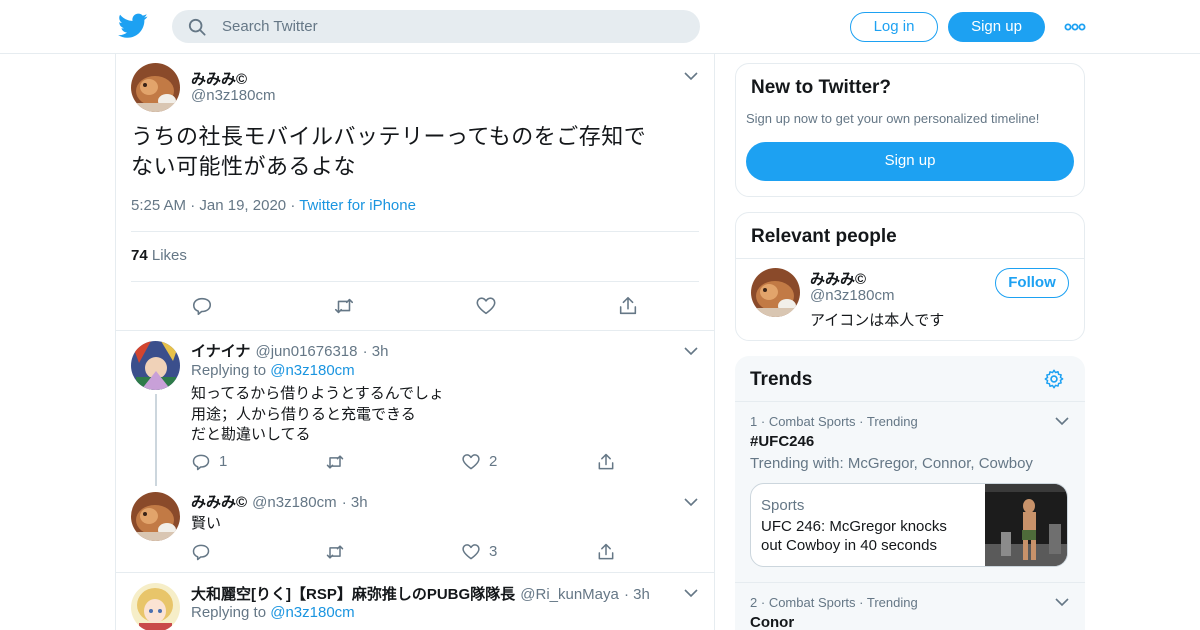  Describe the element at coordinates (996, 27) in the screenshot. I see `signup-button: Sign up` at that location.